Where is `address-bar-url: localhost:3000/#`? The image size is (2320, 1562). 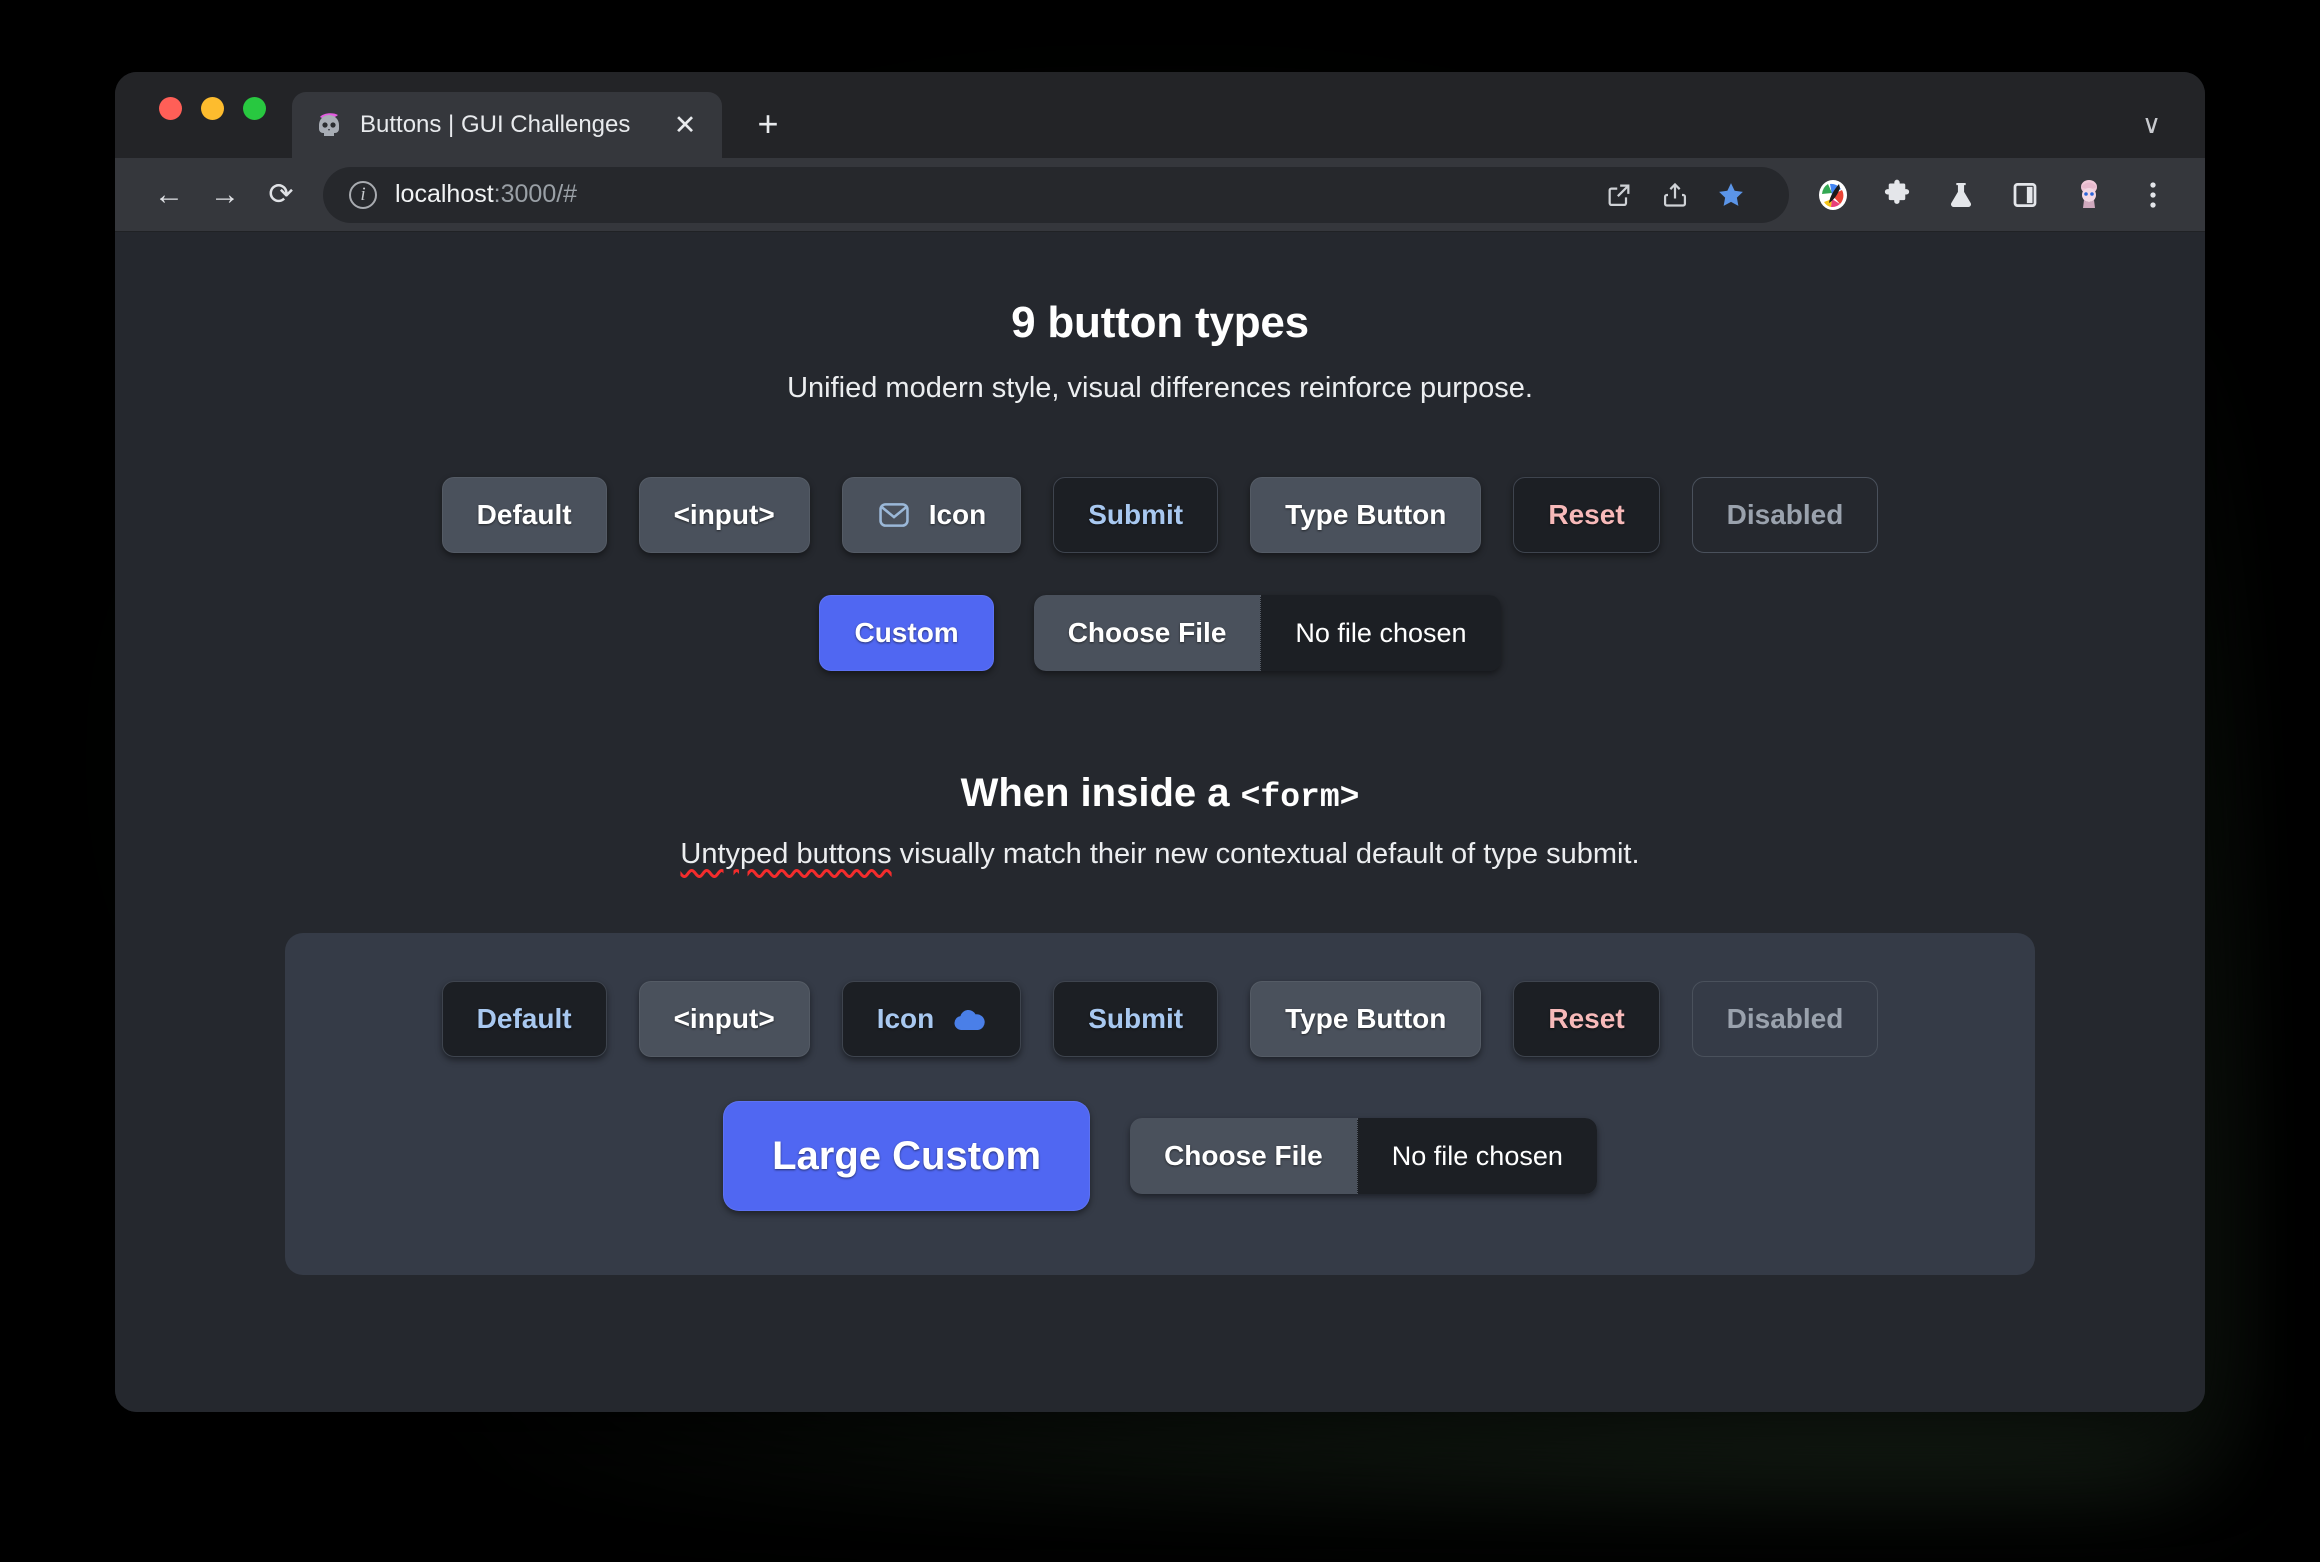 address-bar-url: localhost:3000/# is located at coordinates (486, 194).